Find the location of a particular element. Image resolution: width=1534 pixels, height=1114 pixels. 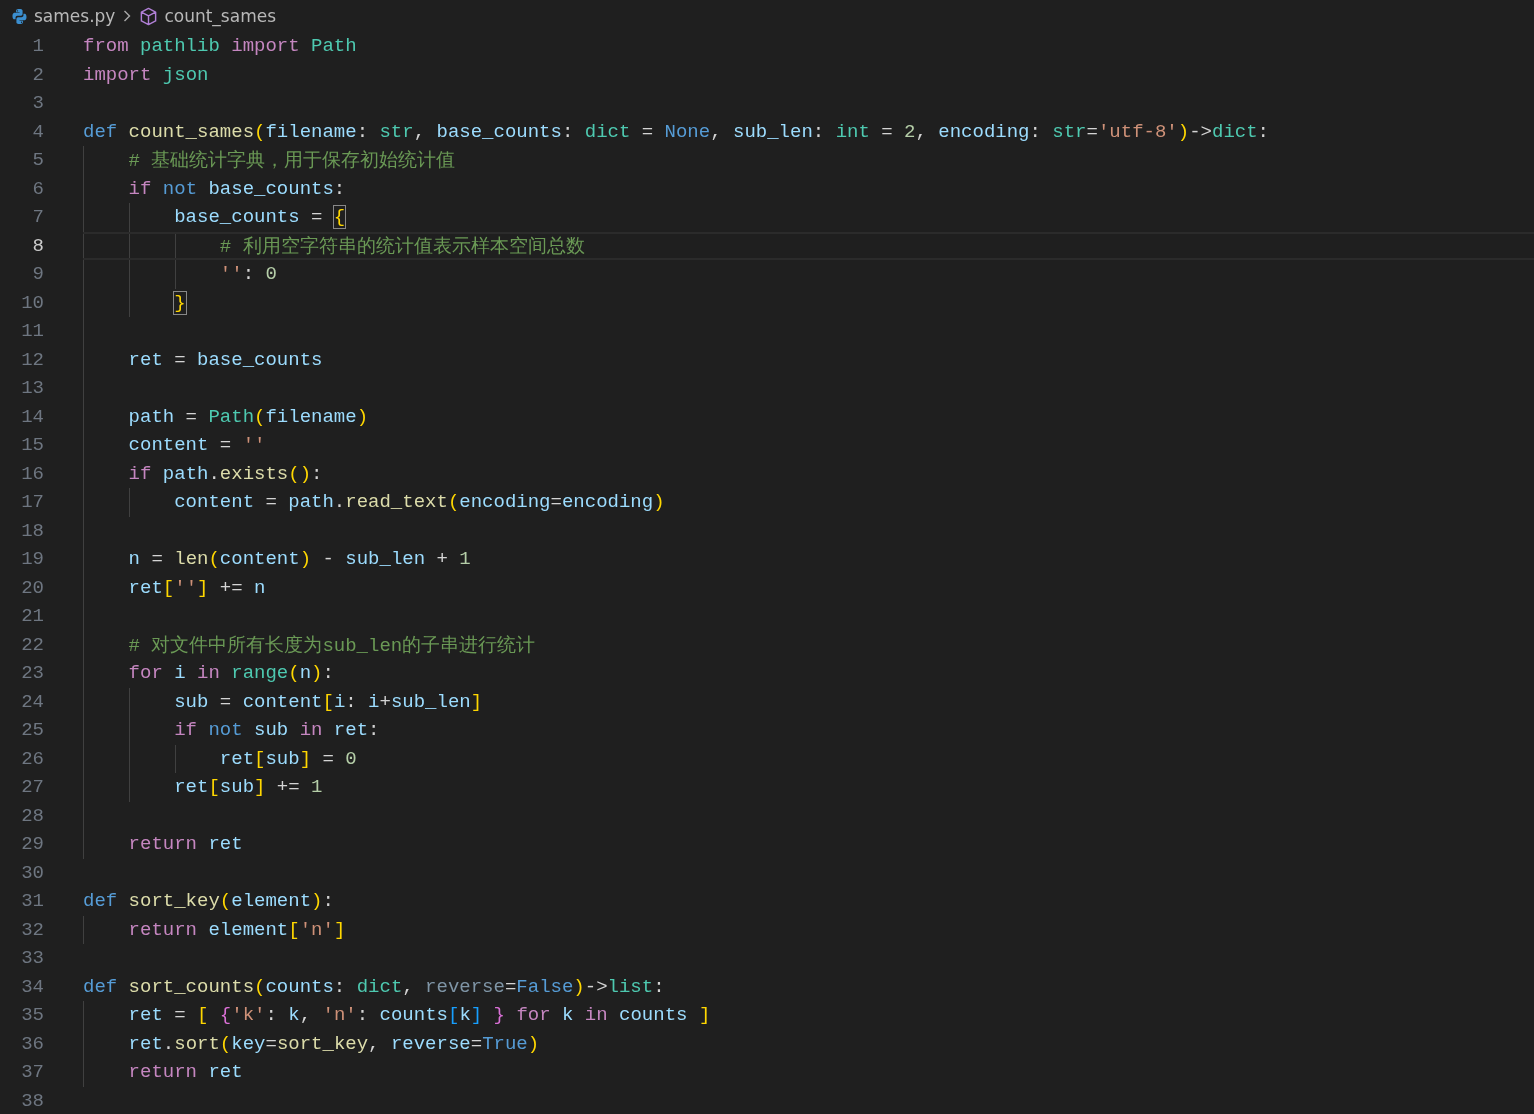

line-number: 27 is located at coordinates (32, 787).